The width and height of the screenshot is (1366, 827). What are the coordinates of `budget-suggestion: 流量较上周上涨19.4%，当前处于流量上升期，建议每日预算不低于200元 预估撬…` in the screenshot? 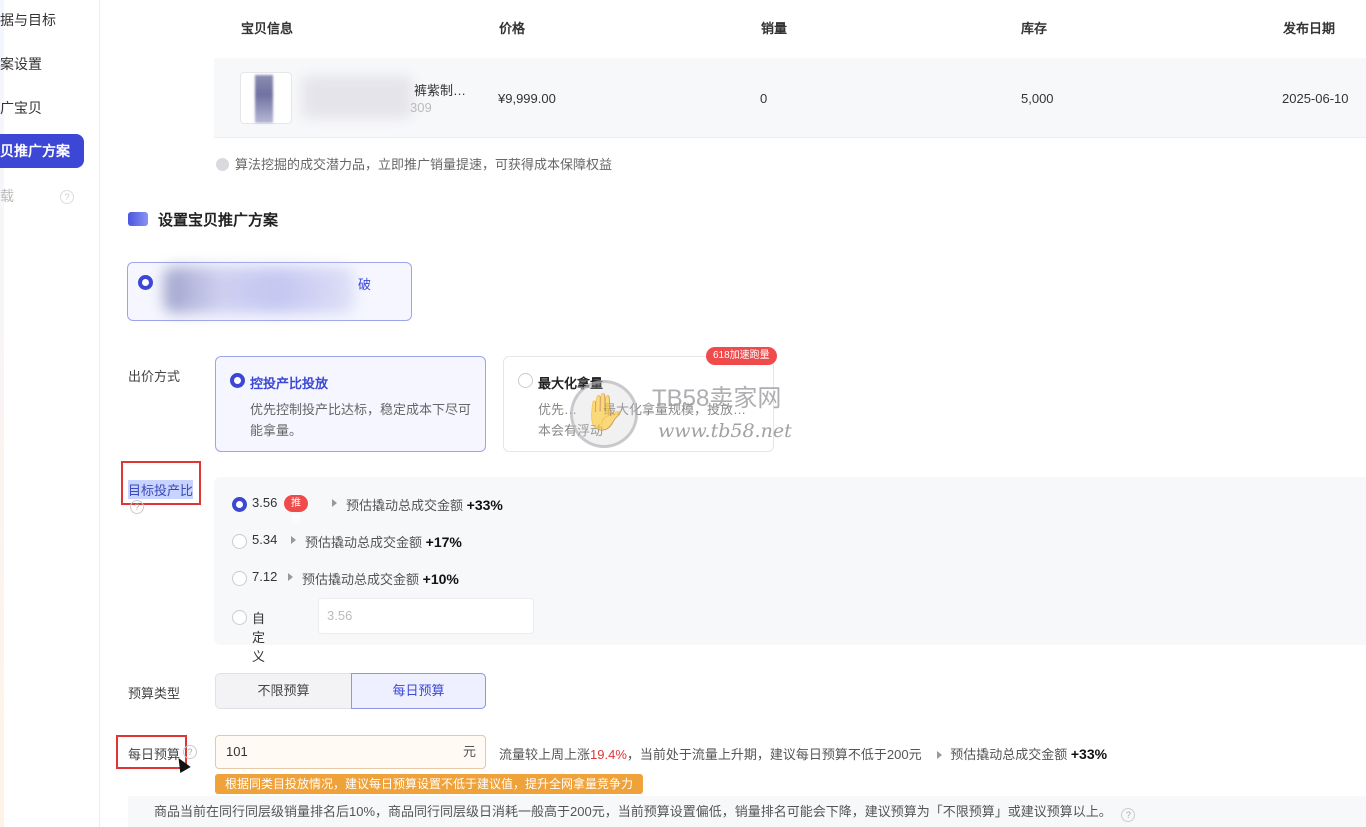 It's located at (803, 753).